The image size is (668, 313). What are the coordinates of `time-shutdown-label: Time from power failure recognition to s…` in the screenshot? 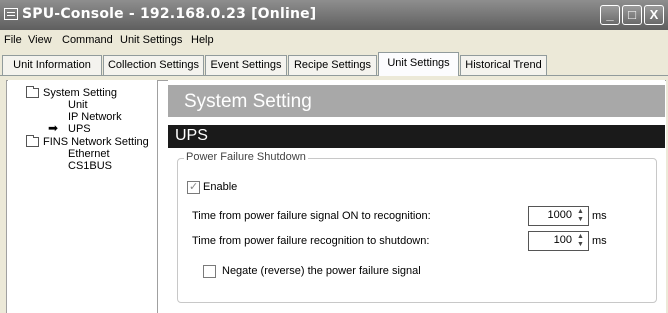 It's located at (311, 241).